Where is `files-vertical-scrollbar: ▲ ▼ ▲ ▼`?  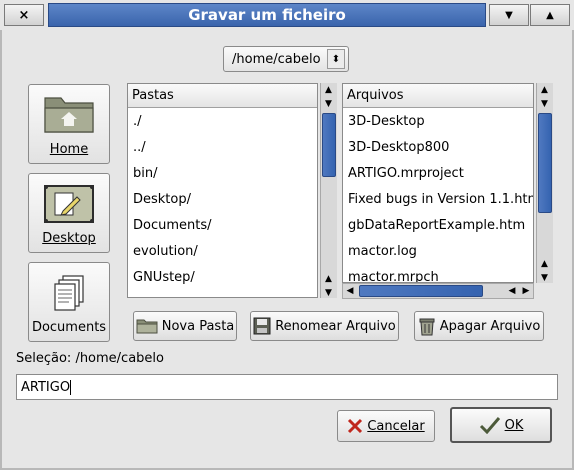
files-vertical-scrollbar: ▲ ▼ ▲ ▼ is located at coordinates (544, 183).